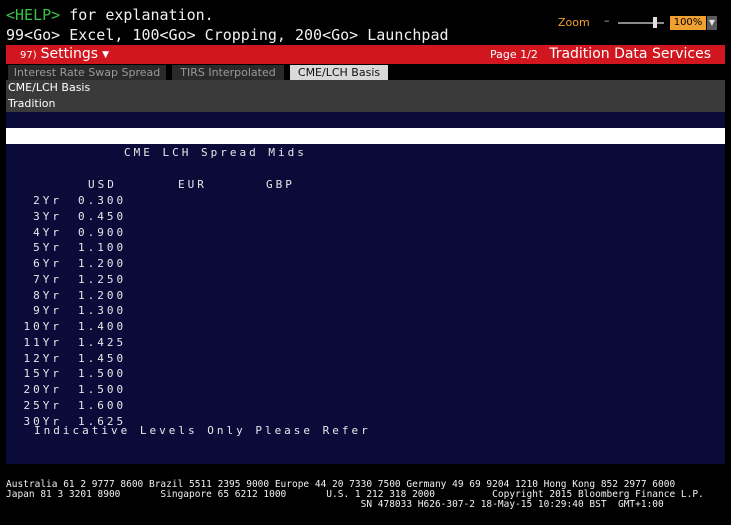  Describe the element at coordinates (47, 263) in the screenshot. I see `tenor-label: 6Yr` at that location.